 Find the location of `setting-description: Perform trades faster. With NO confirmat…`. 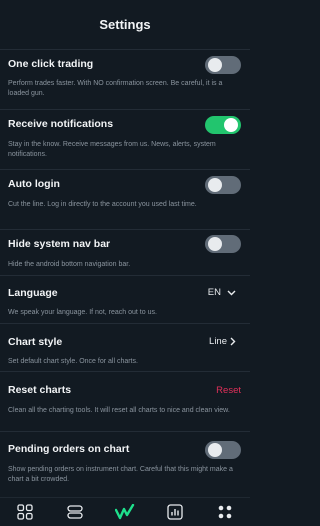

setting-description: Perform trades faster. With NO confirmat… is located at coordinates (115, 88).